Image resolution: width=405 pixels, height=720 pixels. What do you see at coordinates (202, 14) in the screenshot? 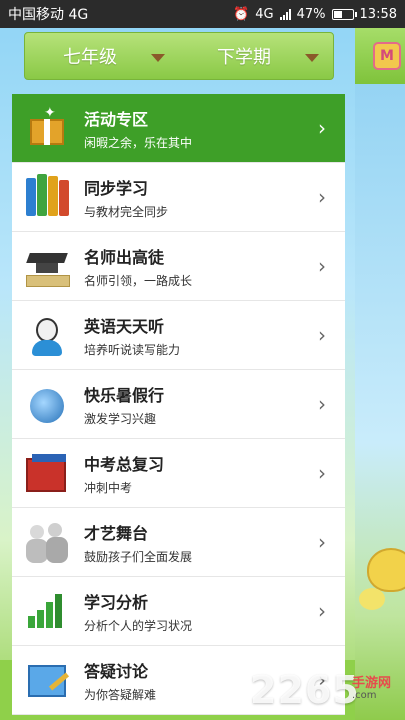
I see `status-bar: 中国移动 4G ⏰ 4G 47% 13:58` at bounding box center [202, 14].